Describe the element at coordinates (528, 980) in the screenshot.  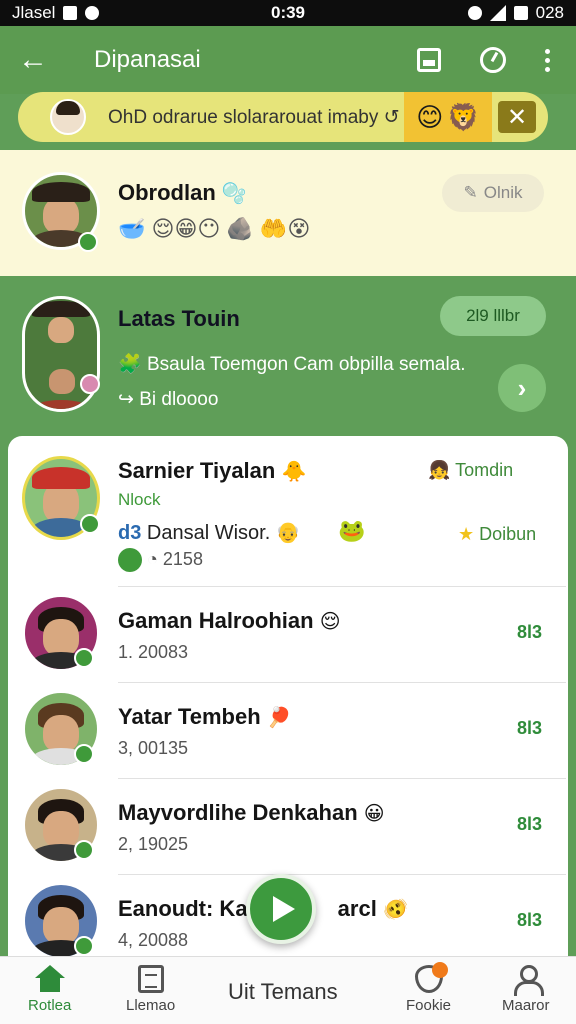
I see `person-icon` at that location.